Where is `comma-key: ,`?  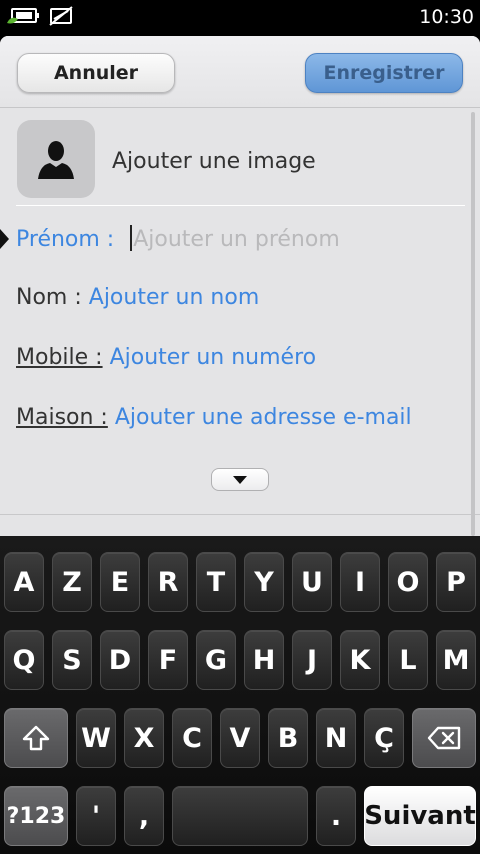
comma-key: , is located at coordinates (144, 816).